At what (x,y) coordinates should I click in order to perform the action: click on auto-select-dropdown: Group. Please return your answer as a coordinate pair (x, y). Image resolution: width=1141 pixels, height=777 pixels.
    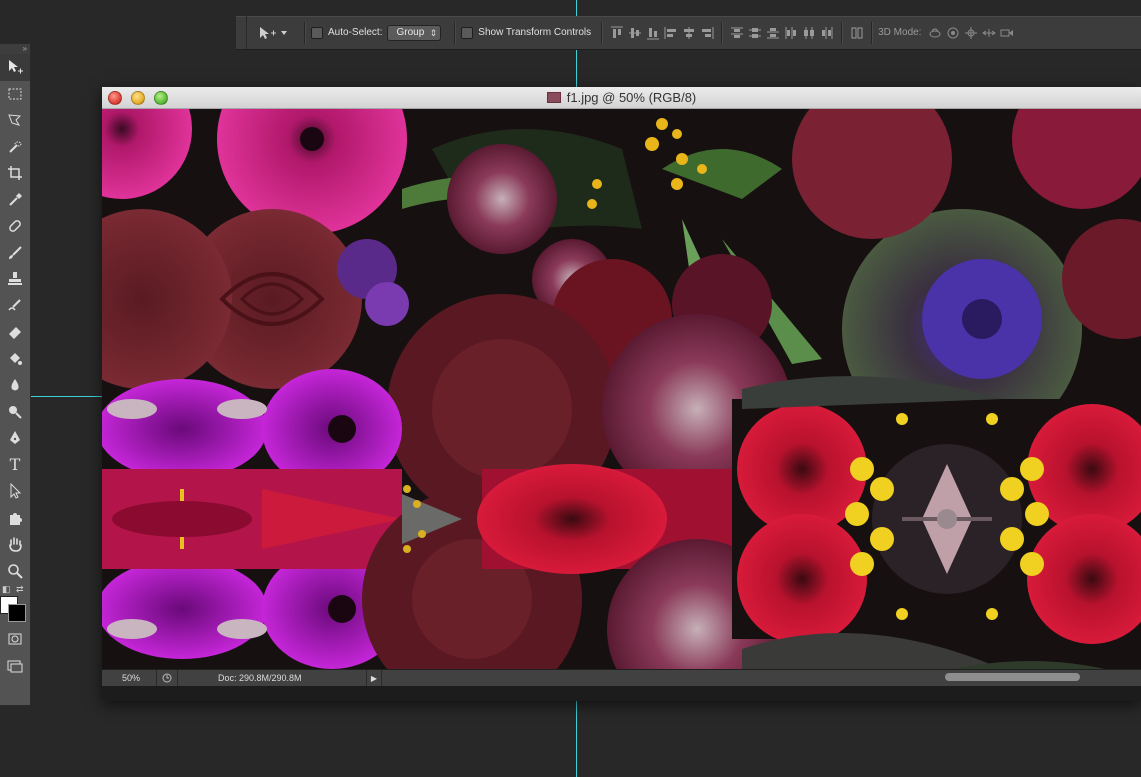
    Looking at the image, I should click on (414, 32).